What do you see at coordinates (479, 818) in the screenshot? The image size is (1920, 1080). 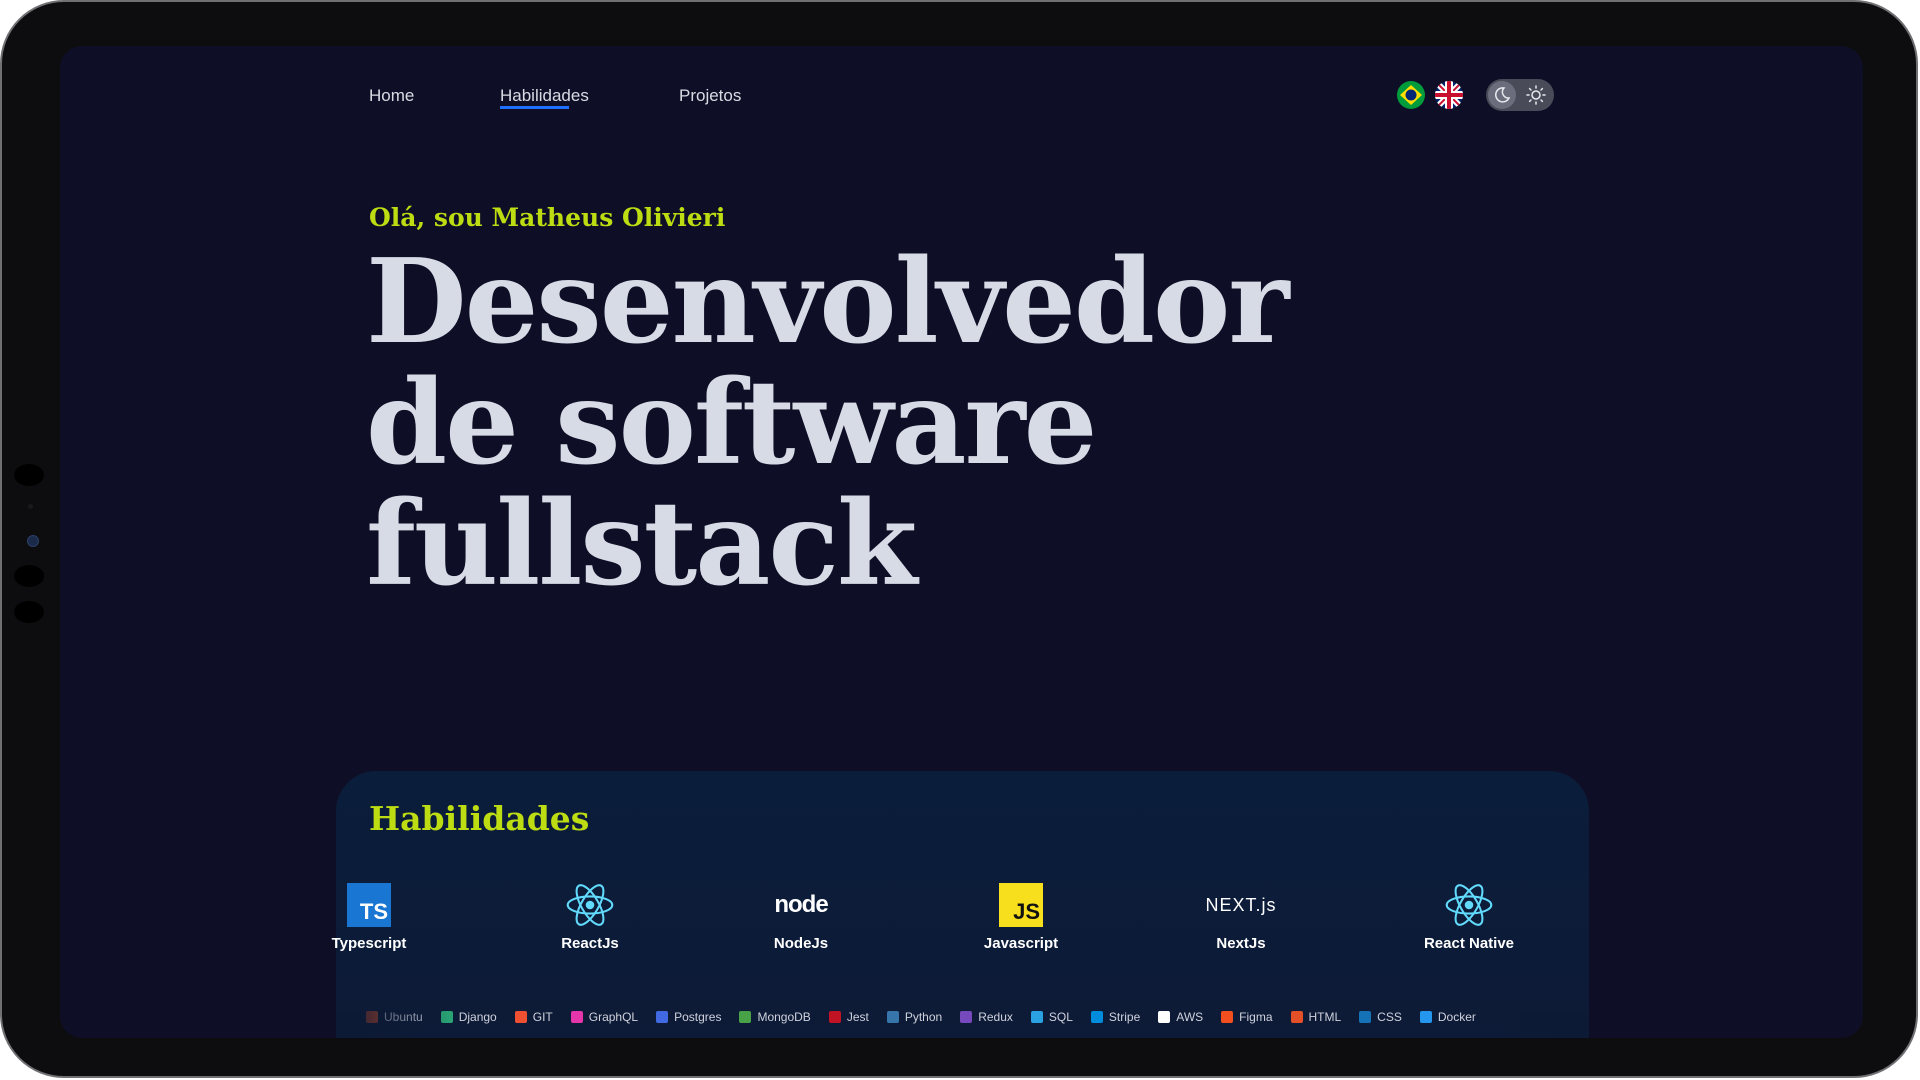 I see `skills-title: Habilidades` at bounding box center [479, 818].